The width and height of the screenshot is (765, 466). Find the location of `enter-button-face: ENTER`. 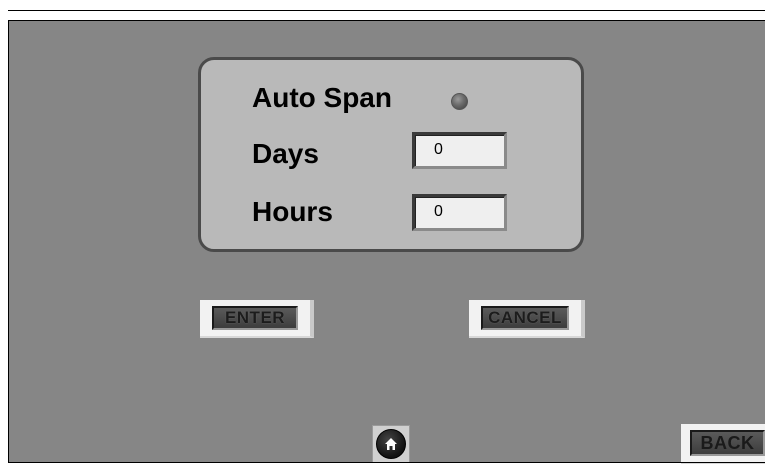

enter-button-face: ENTER is located at coordinates (255, 318).